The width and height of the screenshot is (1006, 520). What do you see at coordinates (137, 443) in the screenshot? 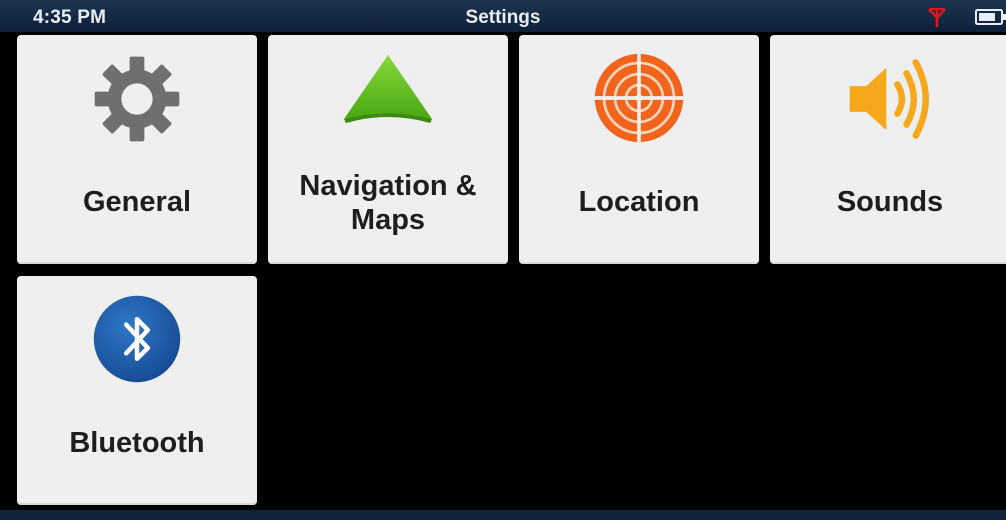
I see `tile-bluetooth-label: Bluetooth` at bounding box center [137, 443].